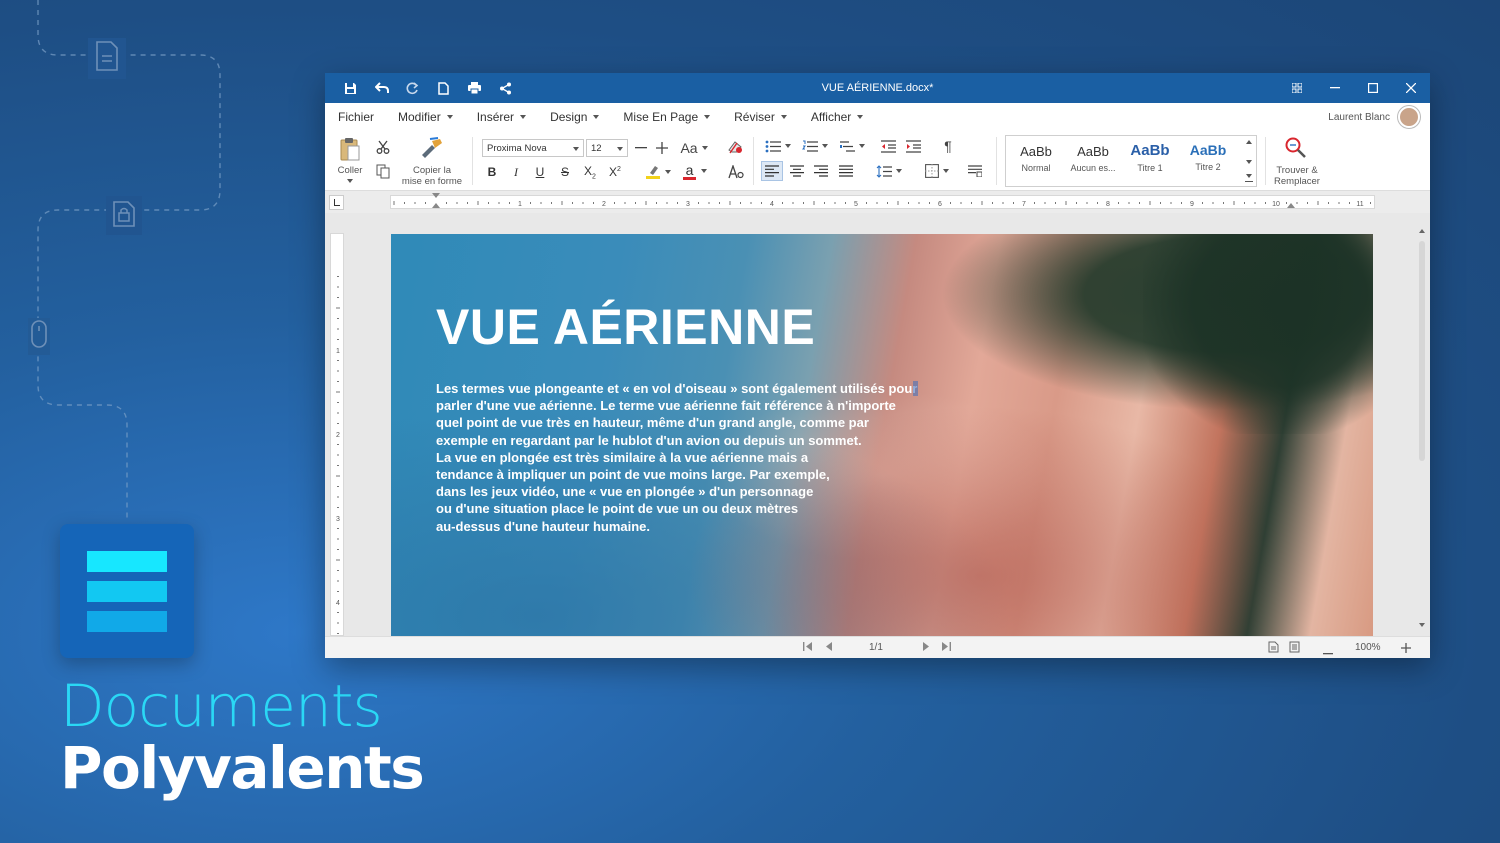  What do you see at coordinates (543, 526) in the screenshot?
I see `body-line: au-dessus d'une hauteur humaine.` at bounding box center [543, 526].